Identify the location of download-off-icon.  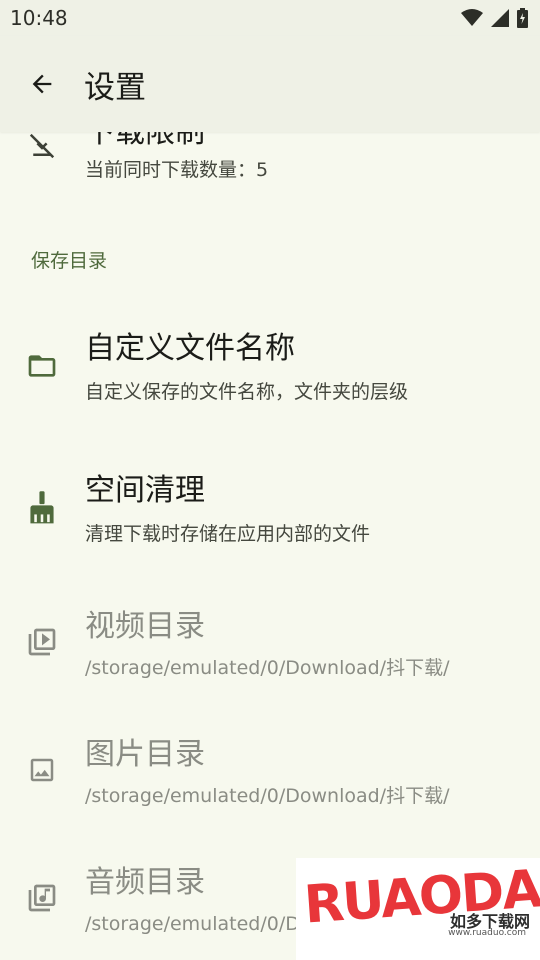
(42, 146).